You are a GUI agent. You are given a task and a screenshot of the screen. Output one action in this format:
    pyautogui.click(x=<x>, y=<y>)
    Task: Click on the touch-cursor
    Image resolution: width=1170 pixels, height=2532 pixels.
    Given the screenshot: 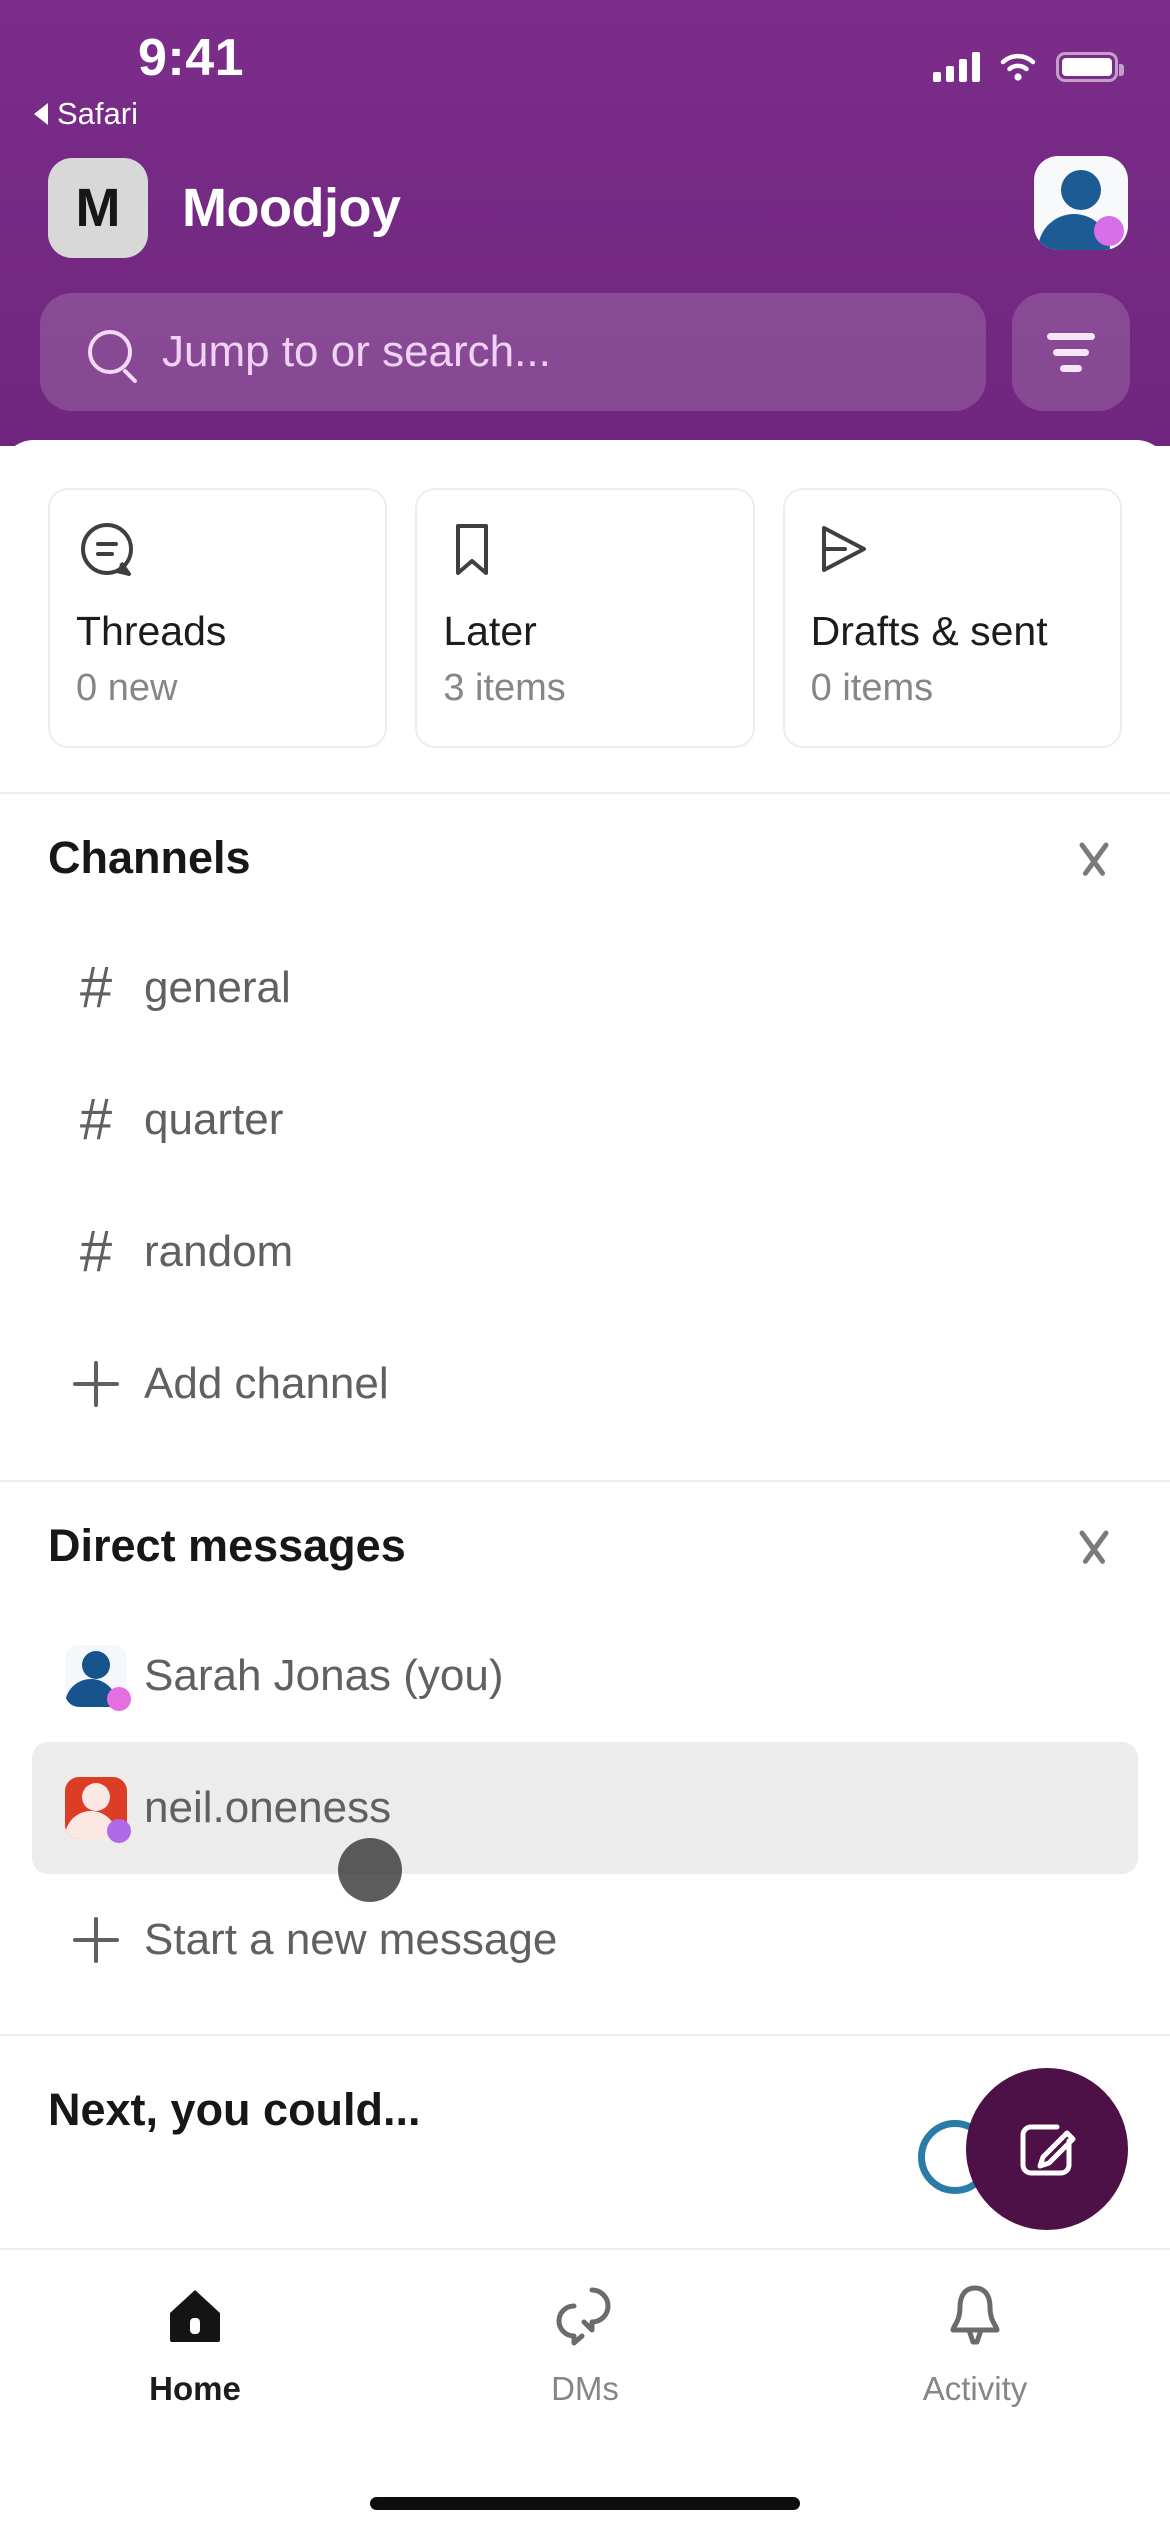 What is the action you would take?
    pyautogui.click(x=370, y=1870)
    